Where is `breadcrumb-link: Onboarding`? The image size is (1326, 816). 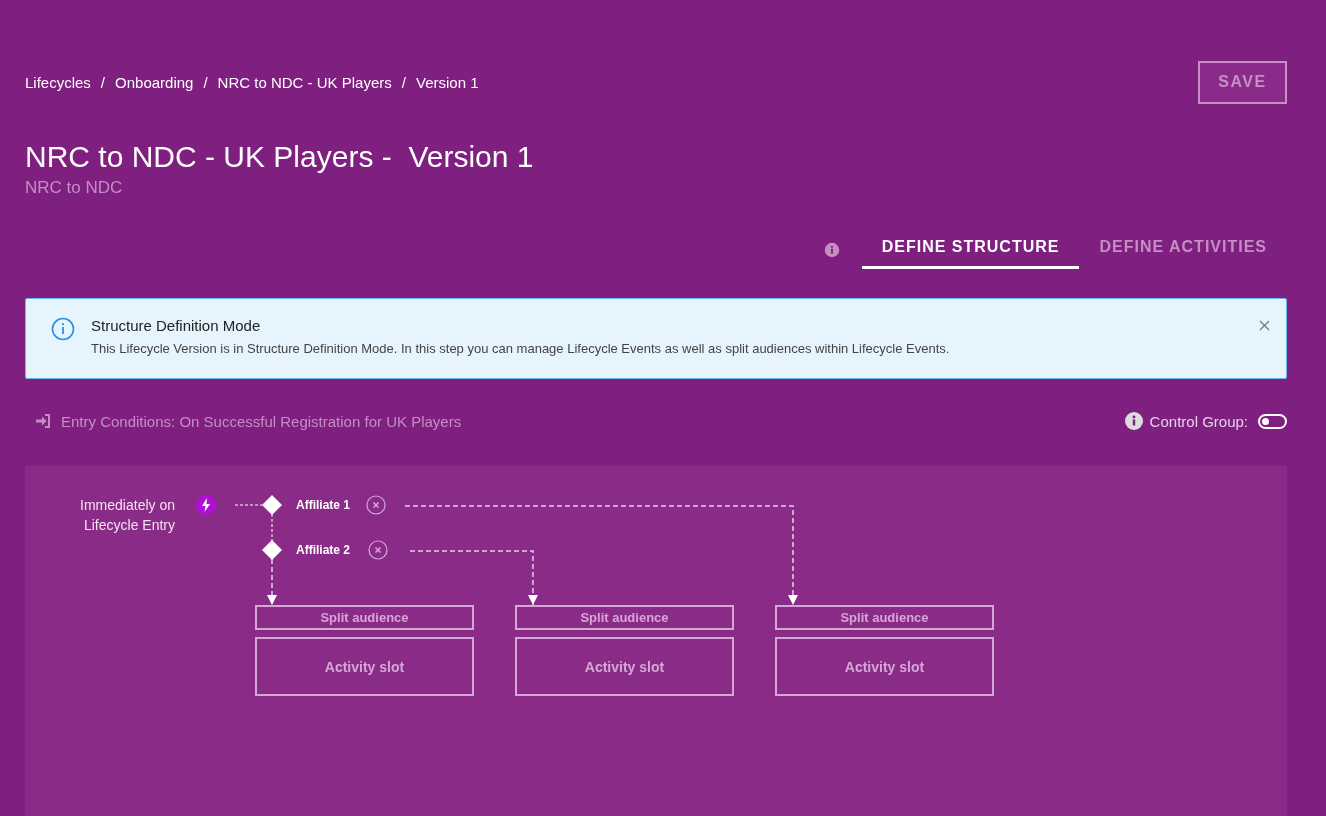
breadcrumb-link: Onboarding is located at coordinates (154, 82).